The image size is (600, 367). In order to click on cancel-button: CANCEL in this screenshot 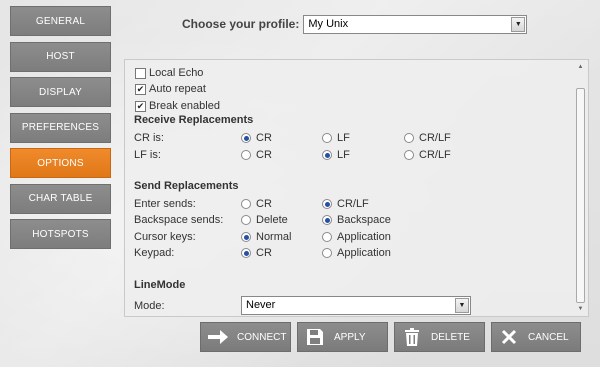, I will do `click(536, 337)`.